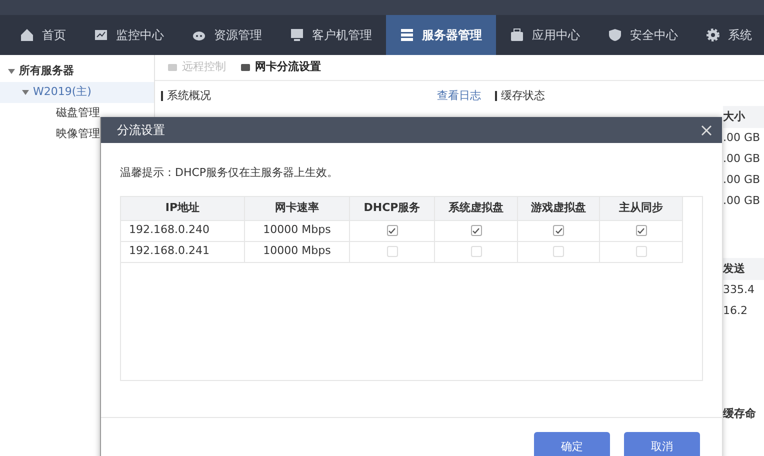 This screenshot has width=764, height=456. What do you see at coordinates (189, 96) in the screenshot?
I see `section-title: 系统概况` at bounding box center [189, 96].